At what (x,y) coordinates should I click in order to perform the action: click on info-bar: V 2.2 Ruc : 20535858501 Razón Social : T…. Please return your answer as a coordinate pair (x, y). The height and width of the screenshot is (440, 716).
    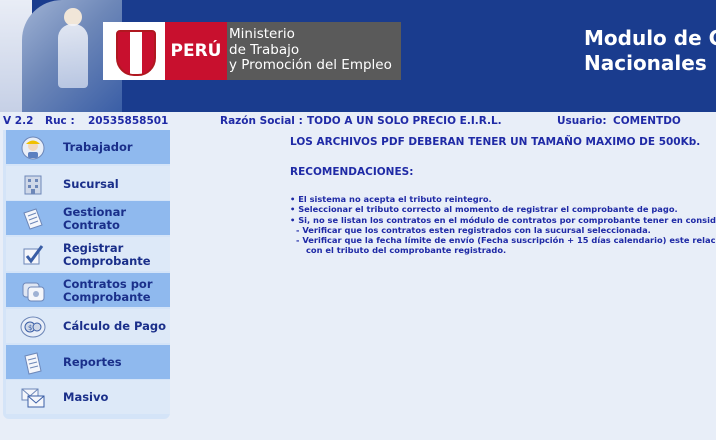
    Looking at the image, I should click on (358, 121).